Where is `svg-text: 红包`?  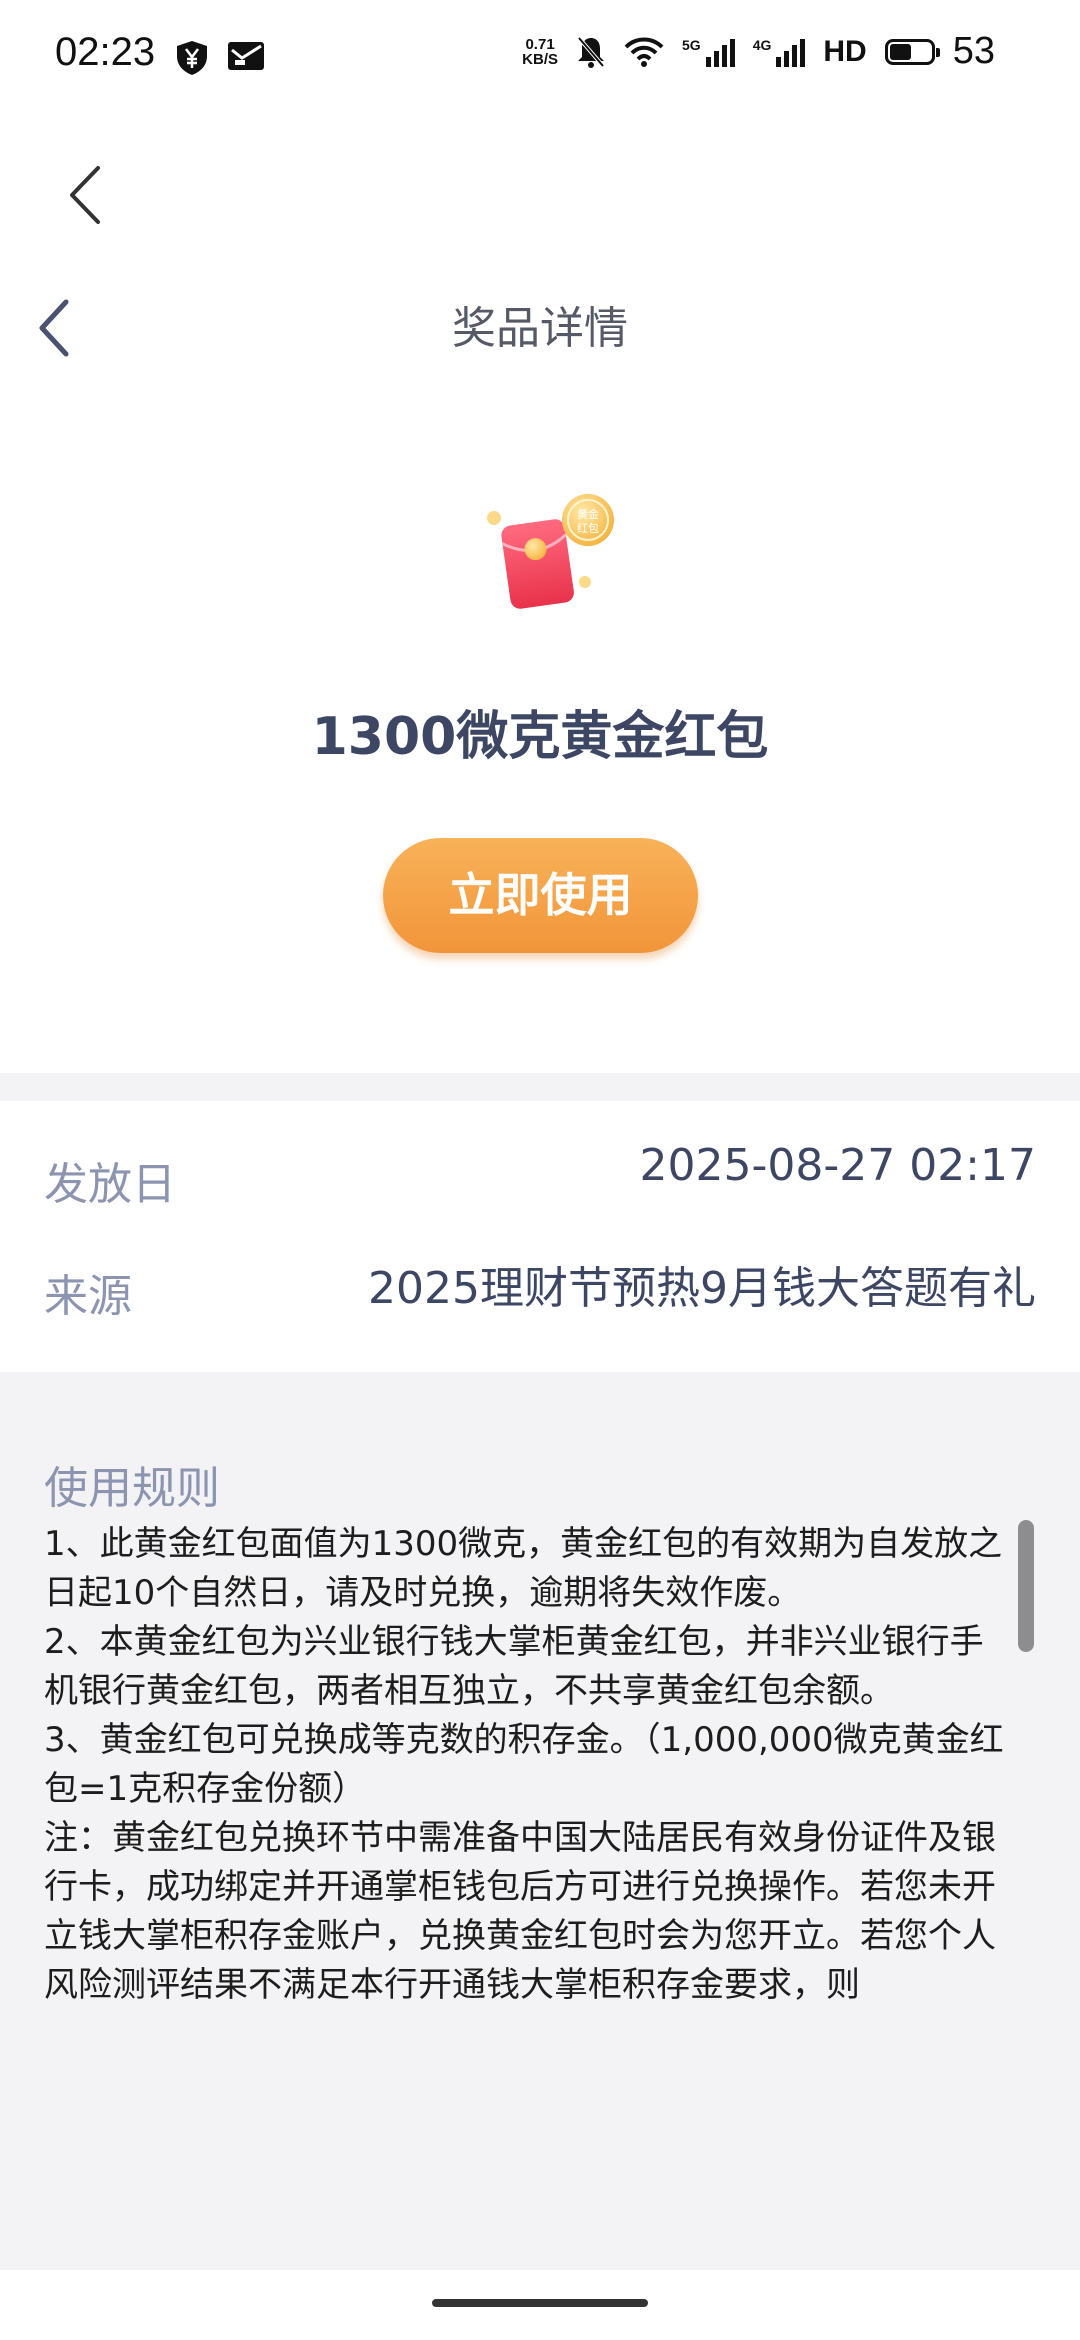
svg-text: 红包 is located at coordinates (588, 528).